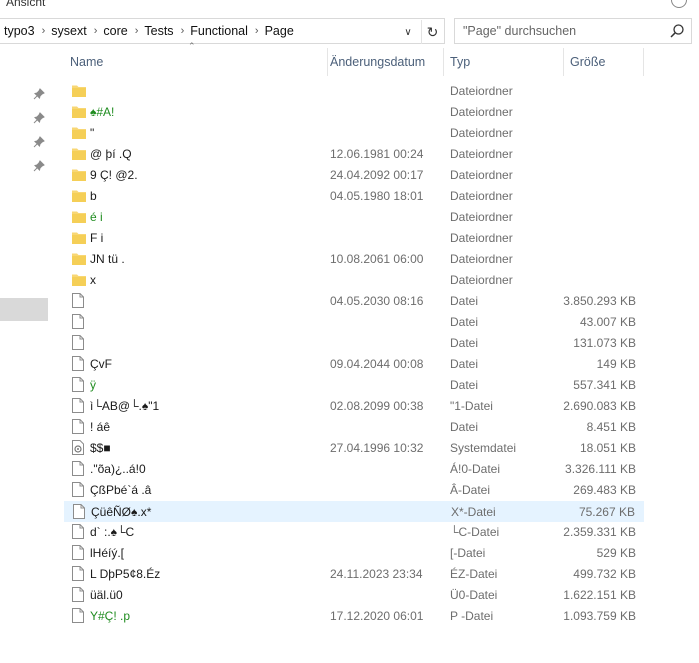 The height and width of the screenshot is (663, 699). What do you see at coordinates (19, 31) in the screenshot?
I see `breadcrumb-item-typo3: typo3` at bounding box center [19, 31].